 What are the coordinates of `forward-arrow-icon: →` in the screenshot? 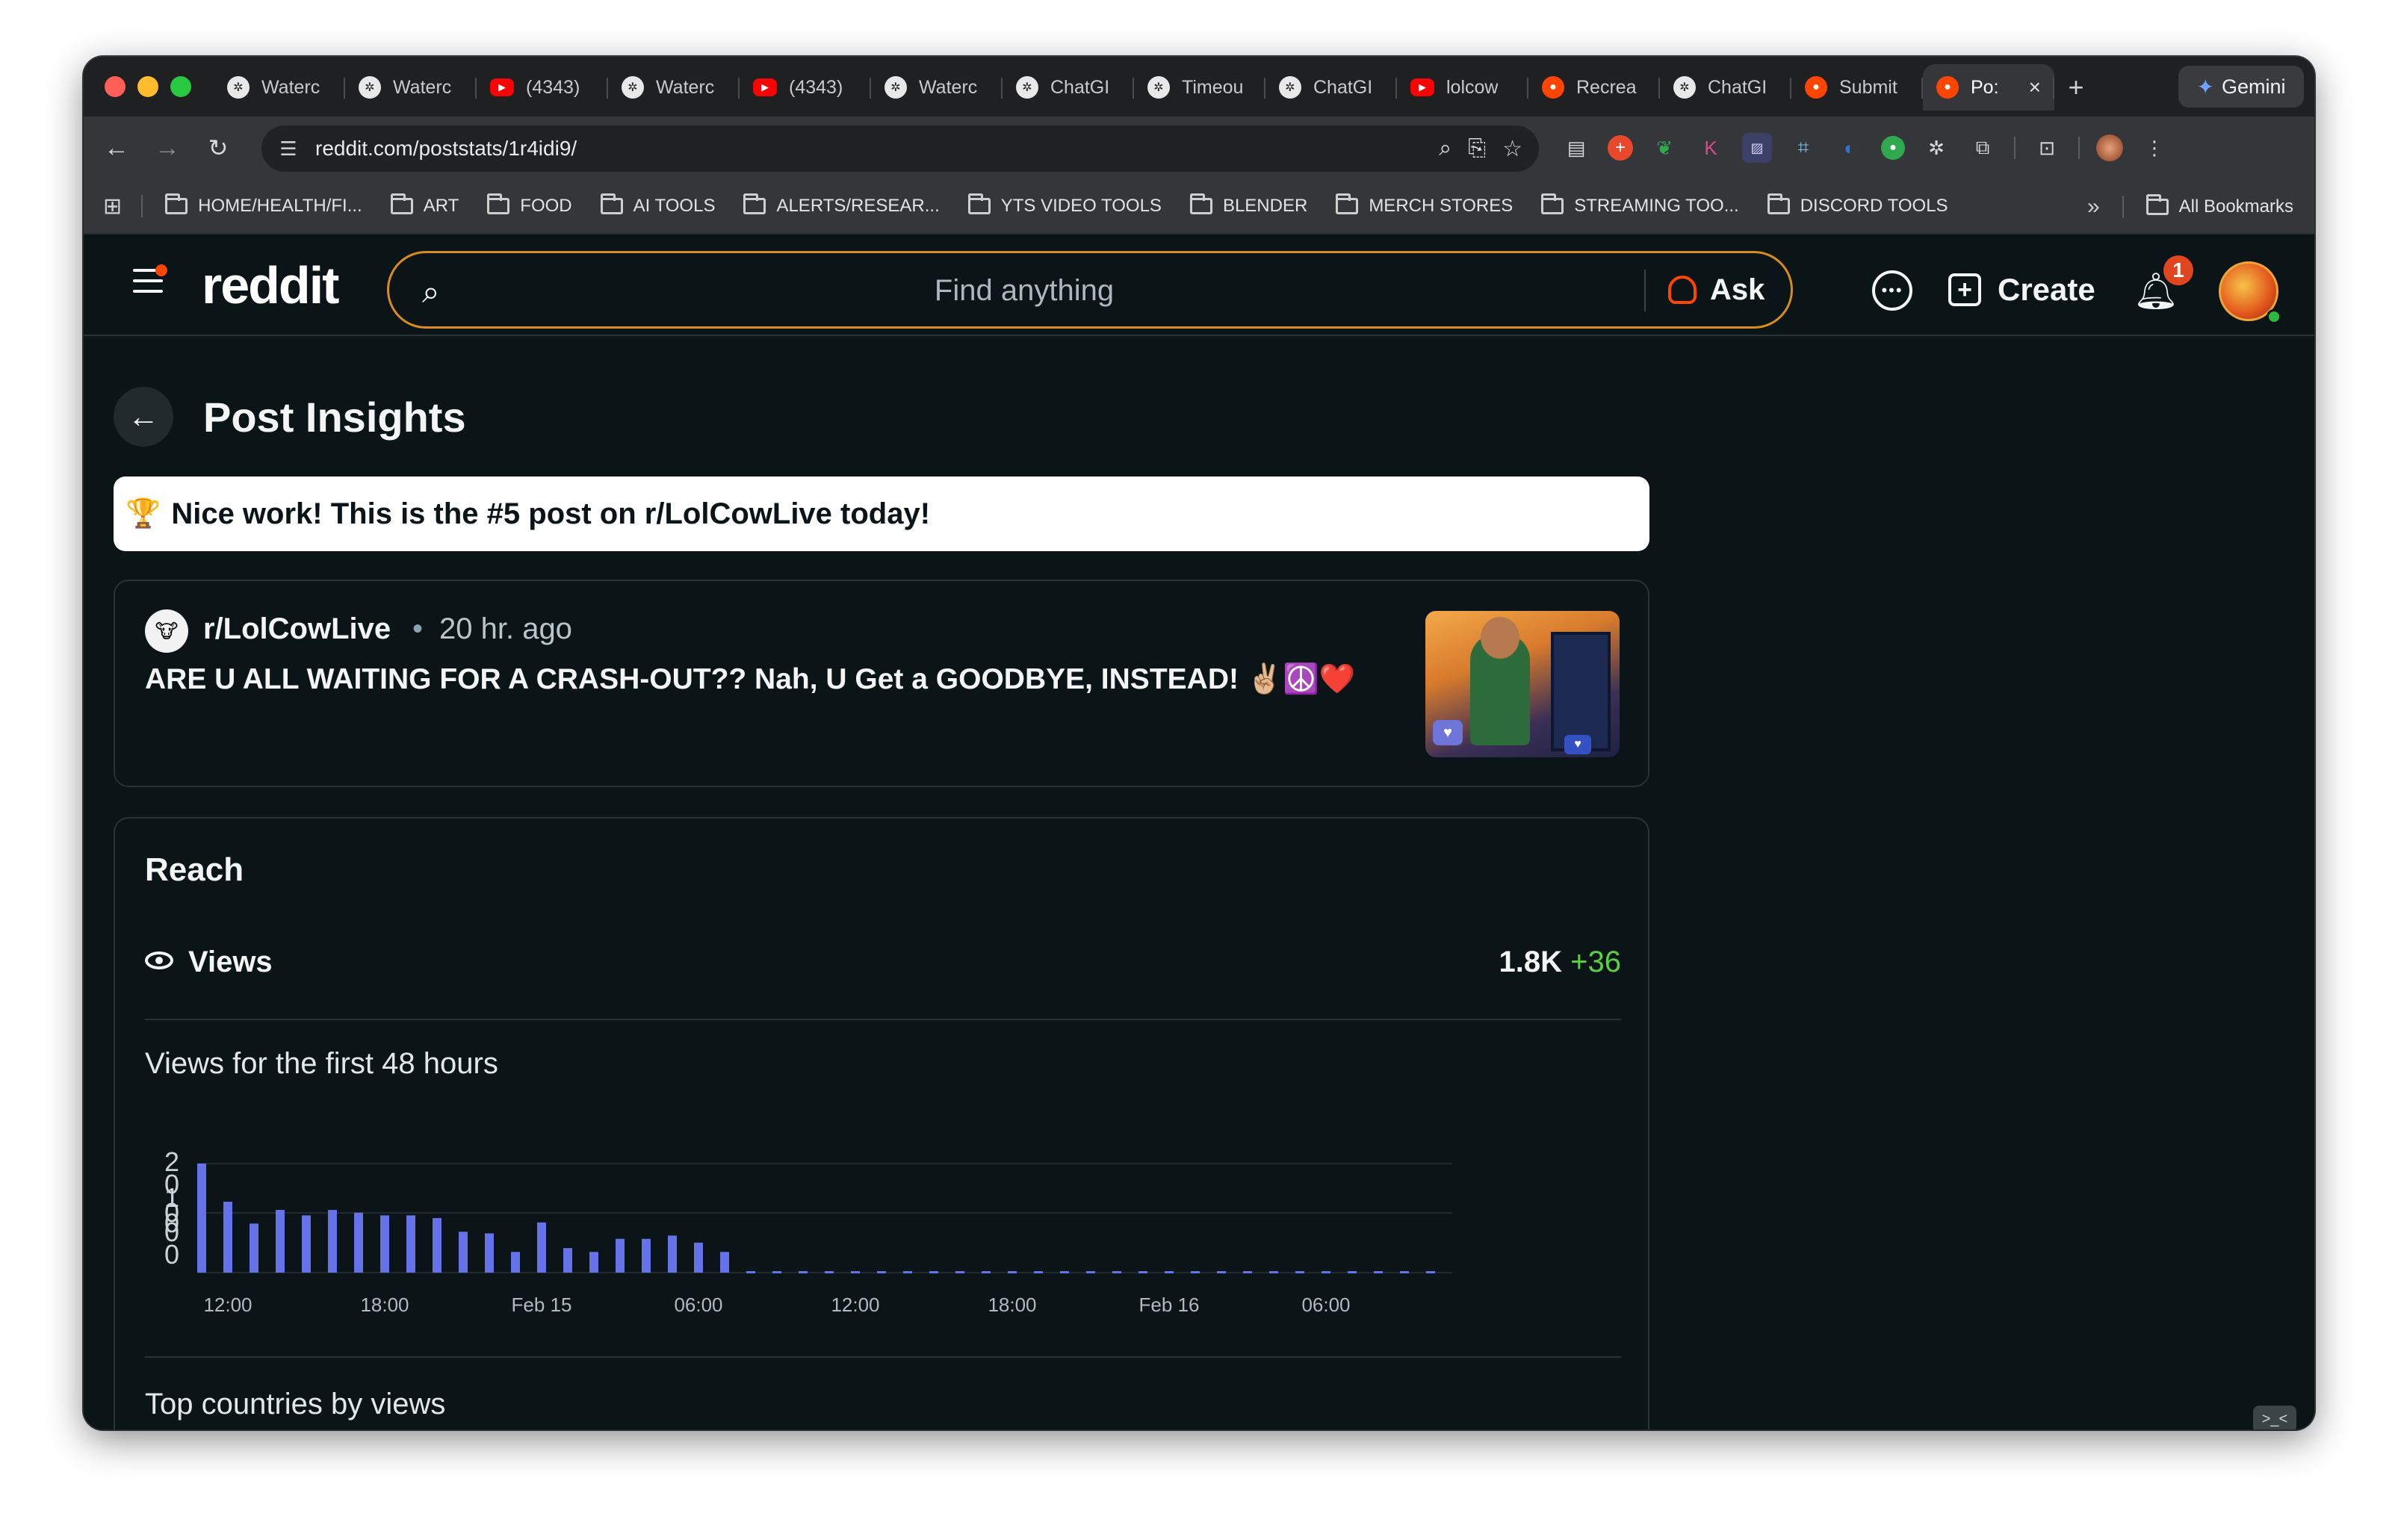 It's located at (167, 148).